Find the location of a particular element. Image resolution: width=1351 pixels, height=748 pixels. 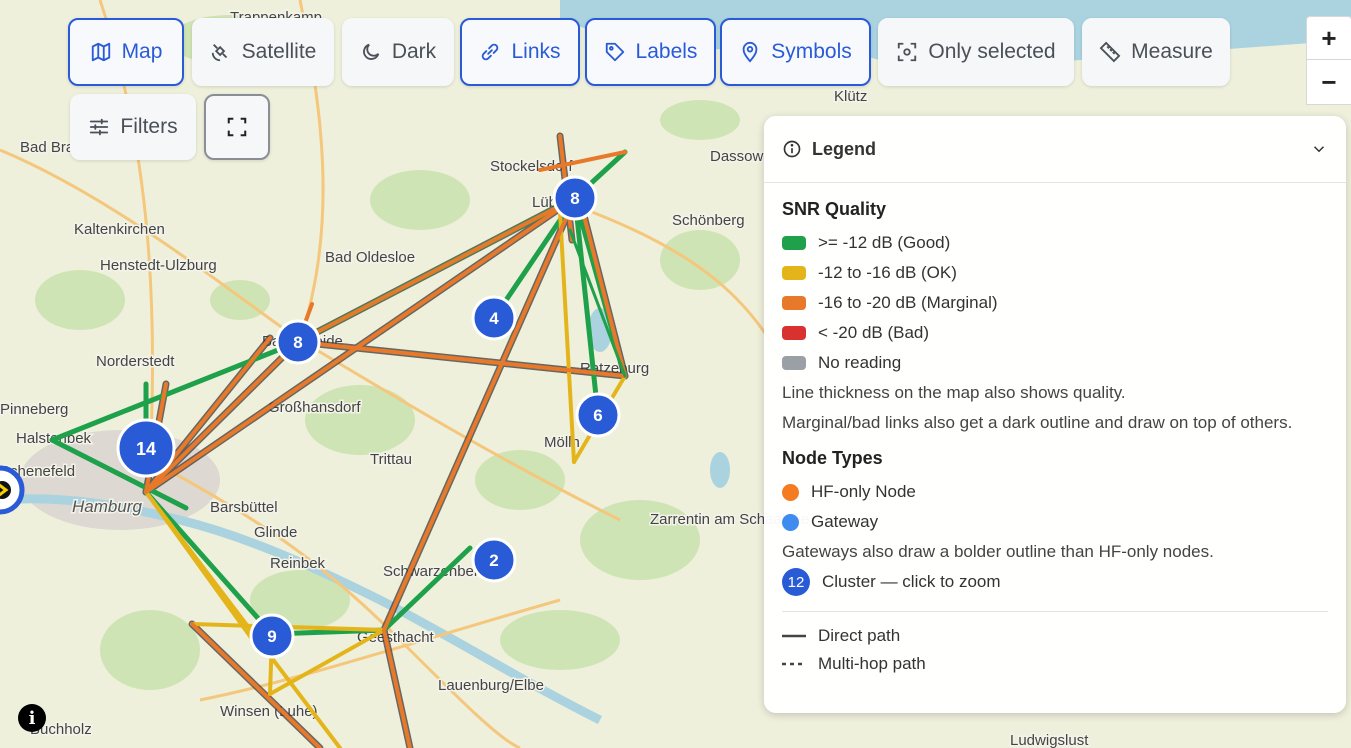

snr-legend-item: < -20 dB (Bad) is located at coordinates (1055, 333).